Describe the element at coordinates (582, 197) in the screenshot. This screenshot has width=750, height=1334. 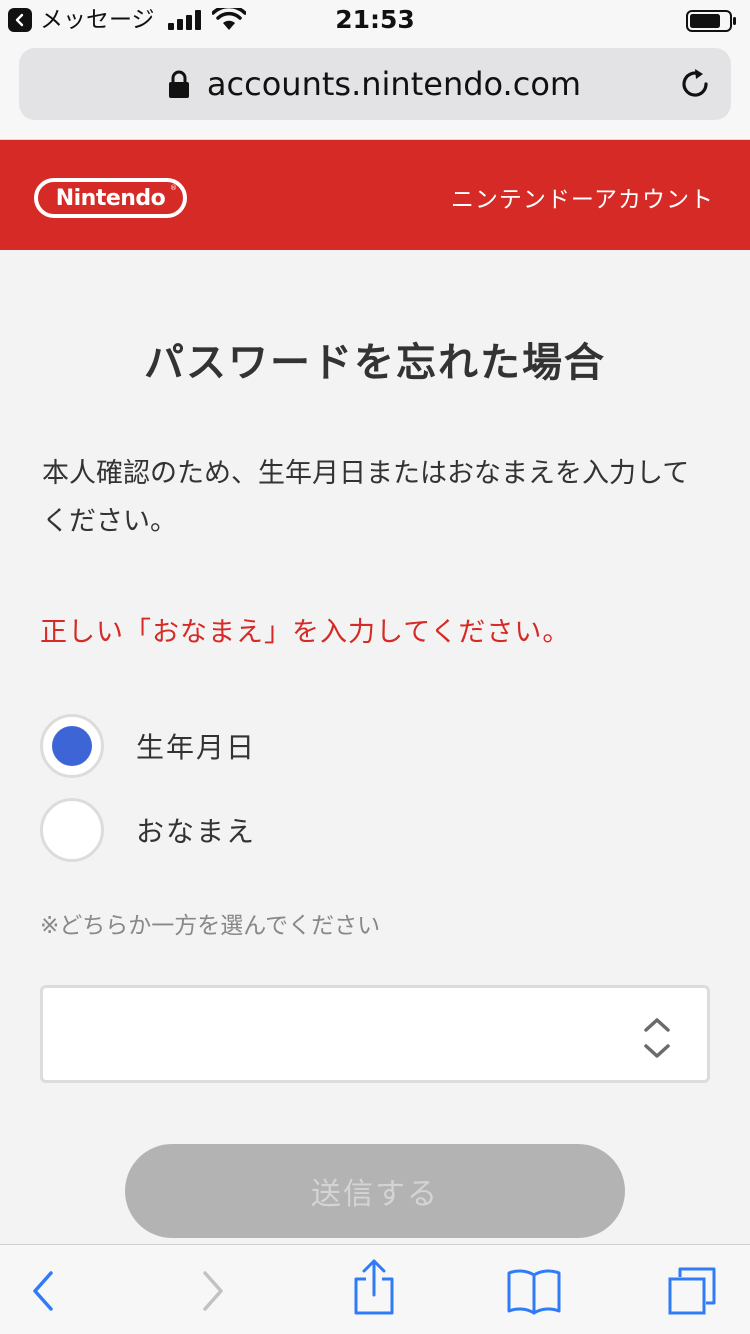
I see `account-link: ニンテンドーアカウント` at that location.